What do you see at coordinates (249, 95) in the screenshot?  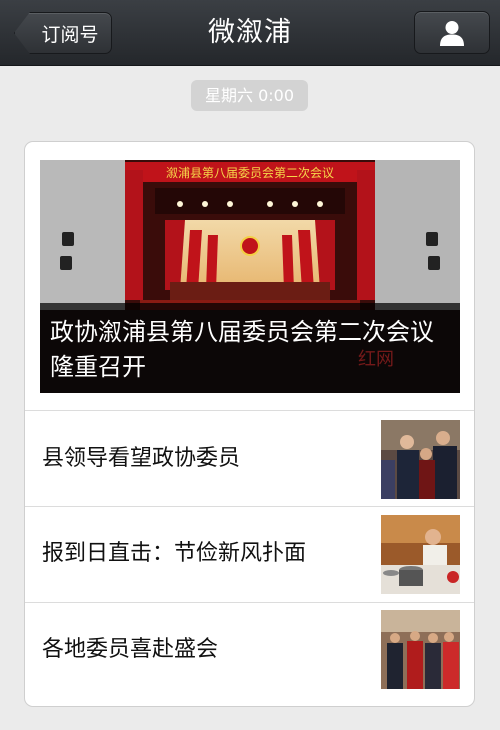 I see `timestamp: 星期六 0:00` at bounding box center [249, 95].